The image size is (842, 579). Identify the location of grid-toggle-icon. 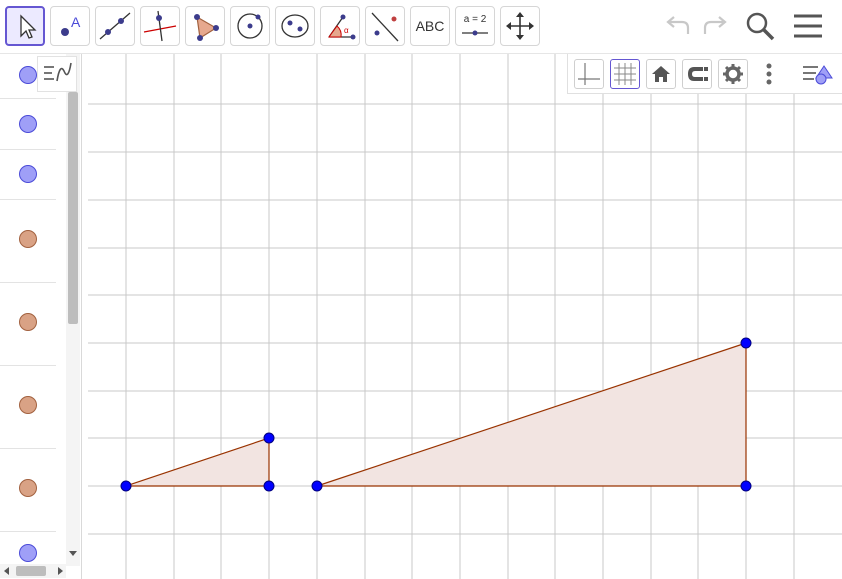
(625, 74).